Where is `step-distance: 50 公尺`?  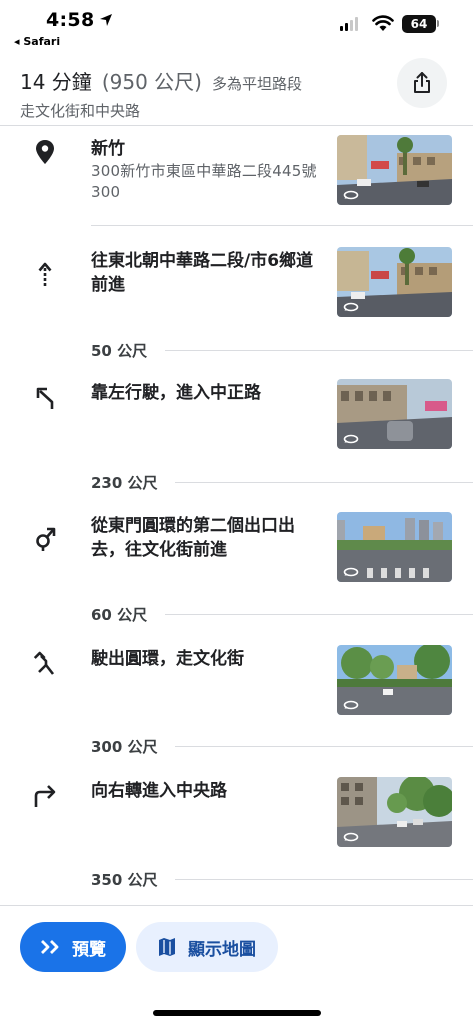
step-distance: 50 公尺 is located at coordinates (236, 350).